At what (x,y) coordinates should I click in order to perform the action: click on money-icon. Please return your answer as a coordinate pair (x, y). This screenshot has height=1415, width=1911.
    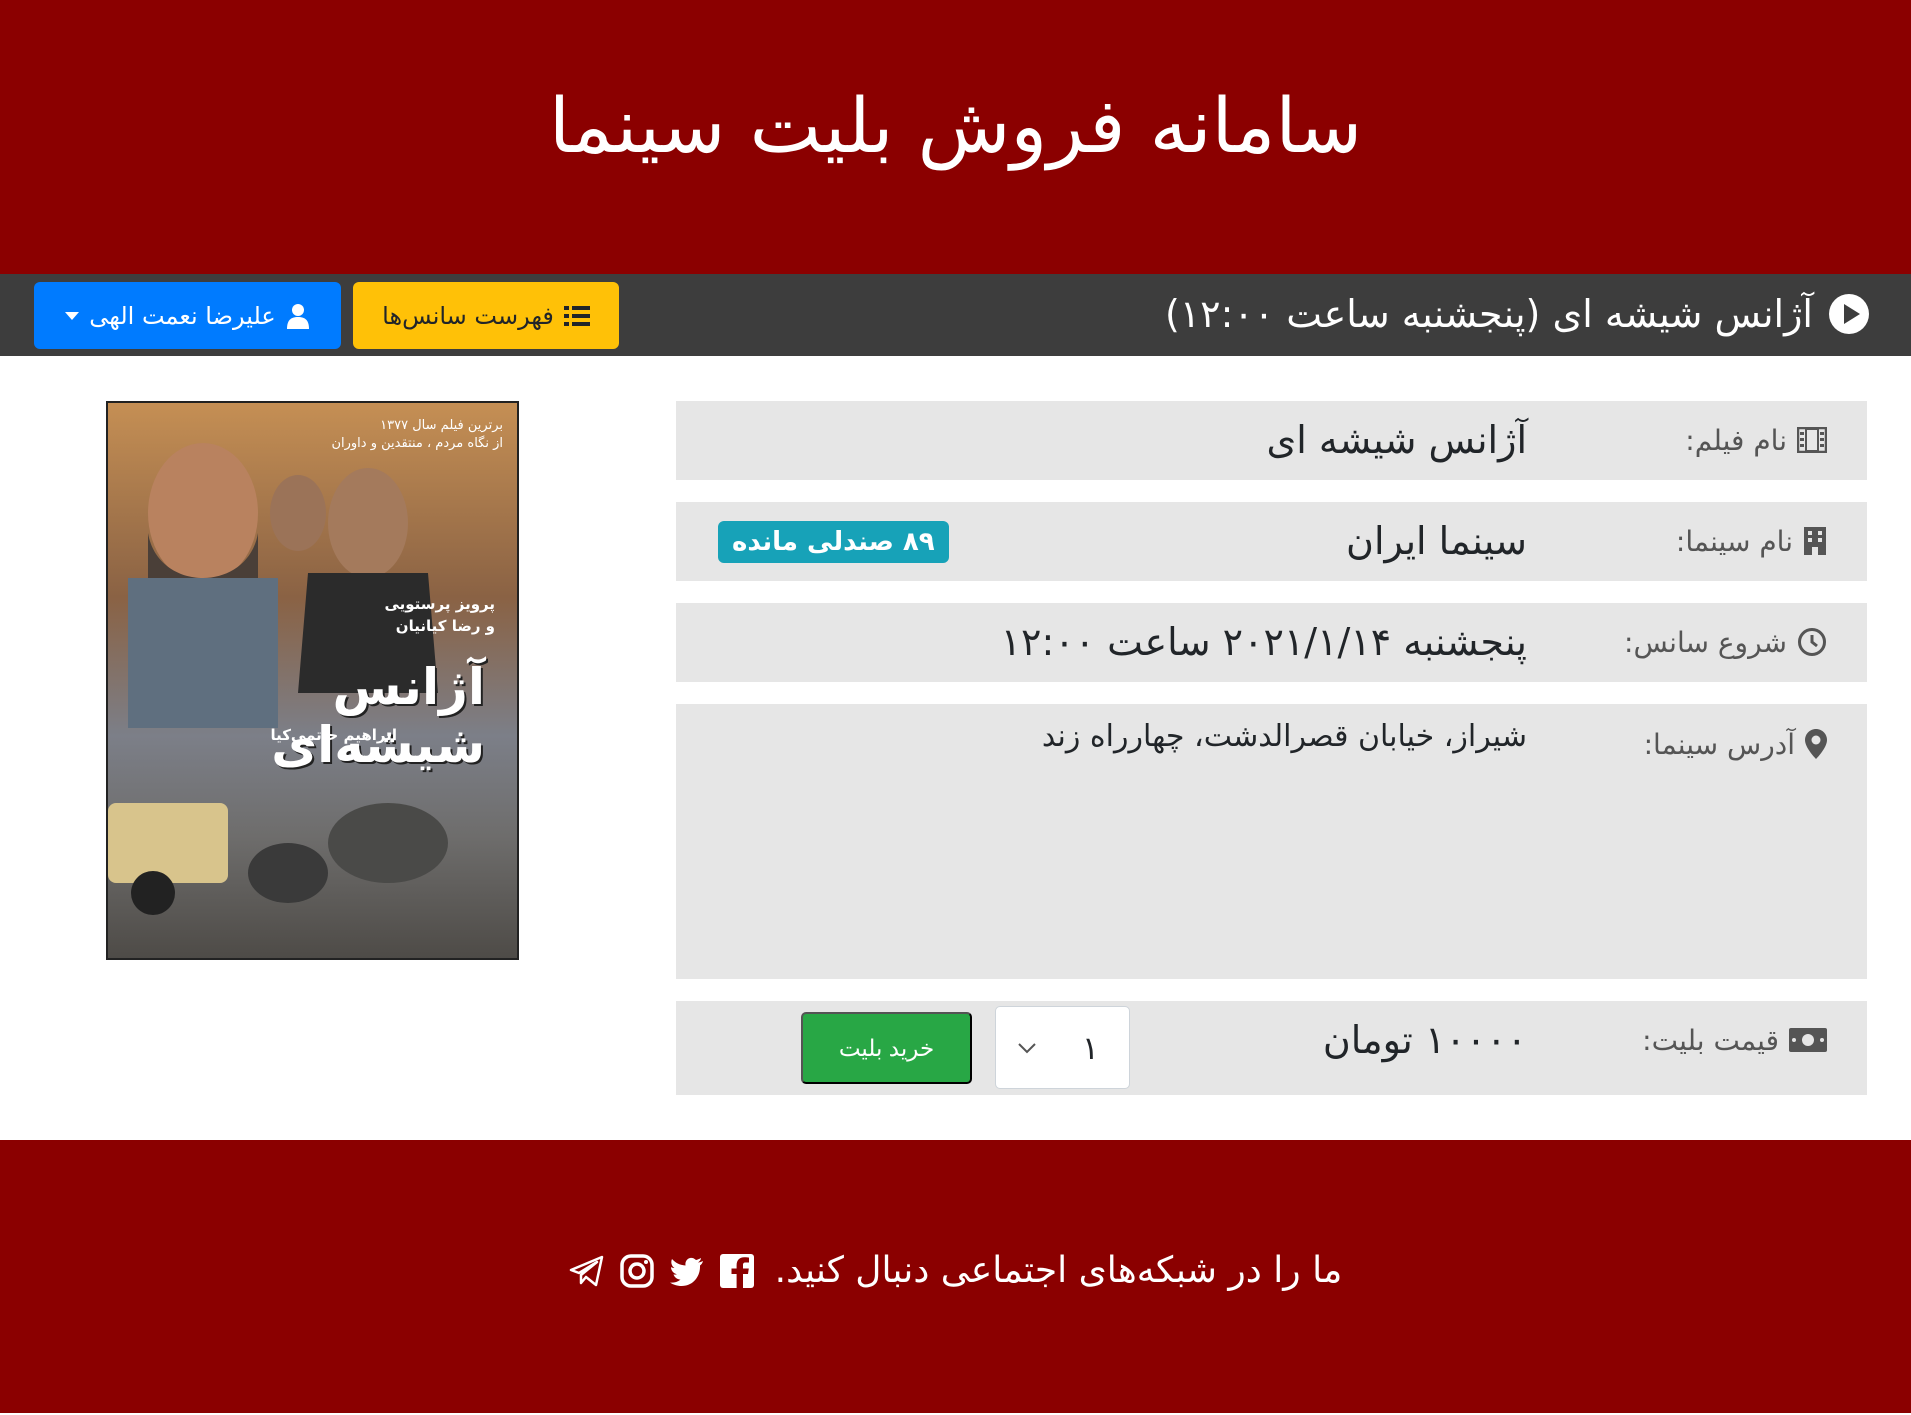
    Looking at the image, I should click on (1808, 1040).